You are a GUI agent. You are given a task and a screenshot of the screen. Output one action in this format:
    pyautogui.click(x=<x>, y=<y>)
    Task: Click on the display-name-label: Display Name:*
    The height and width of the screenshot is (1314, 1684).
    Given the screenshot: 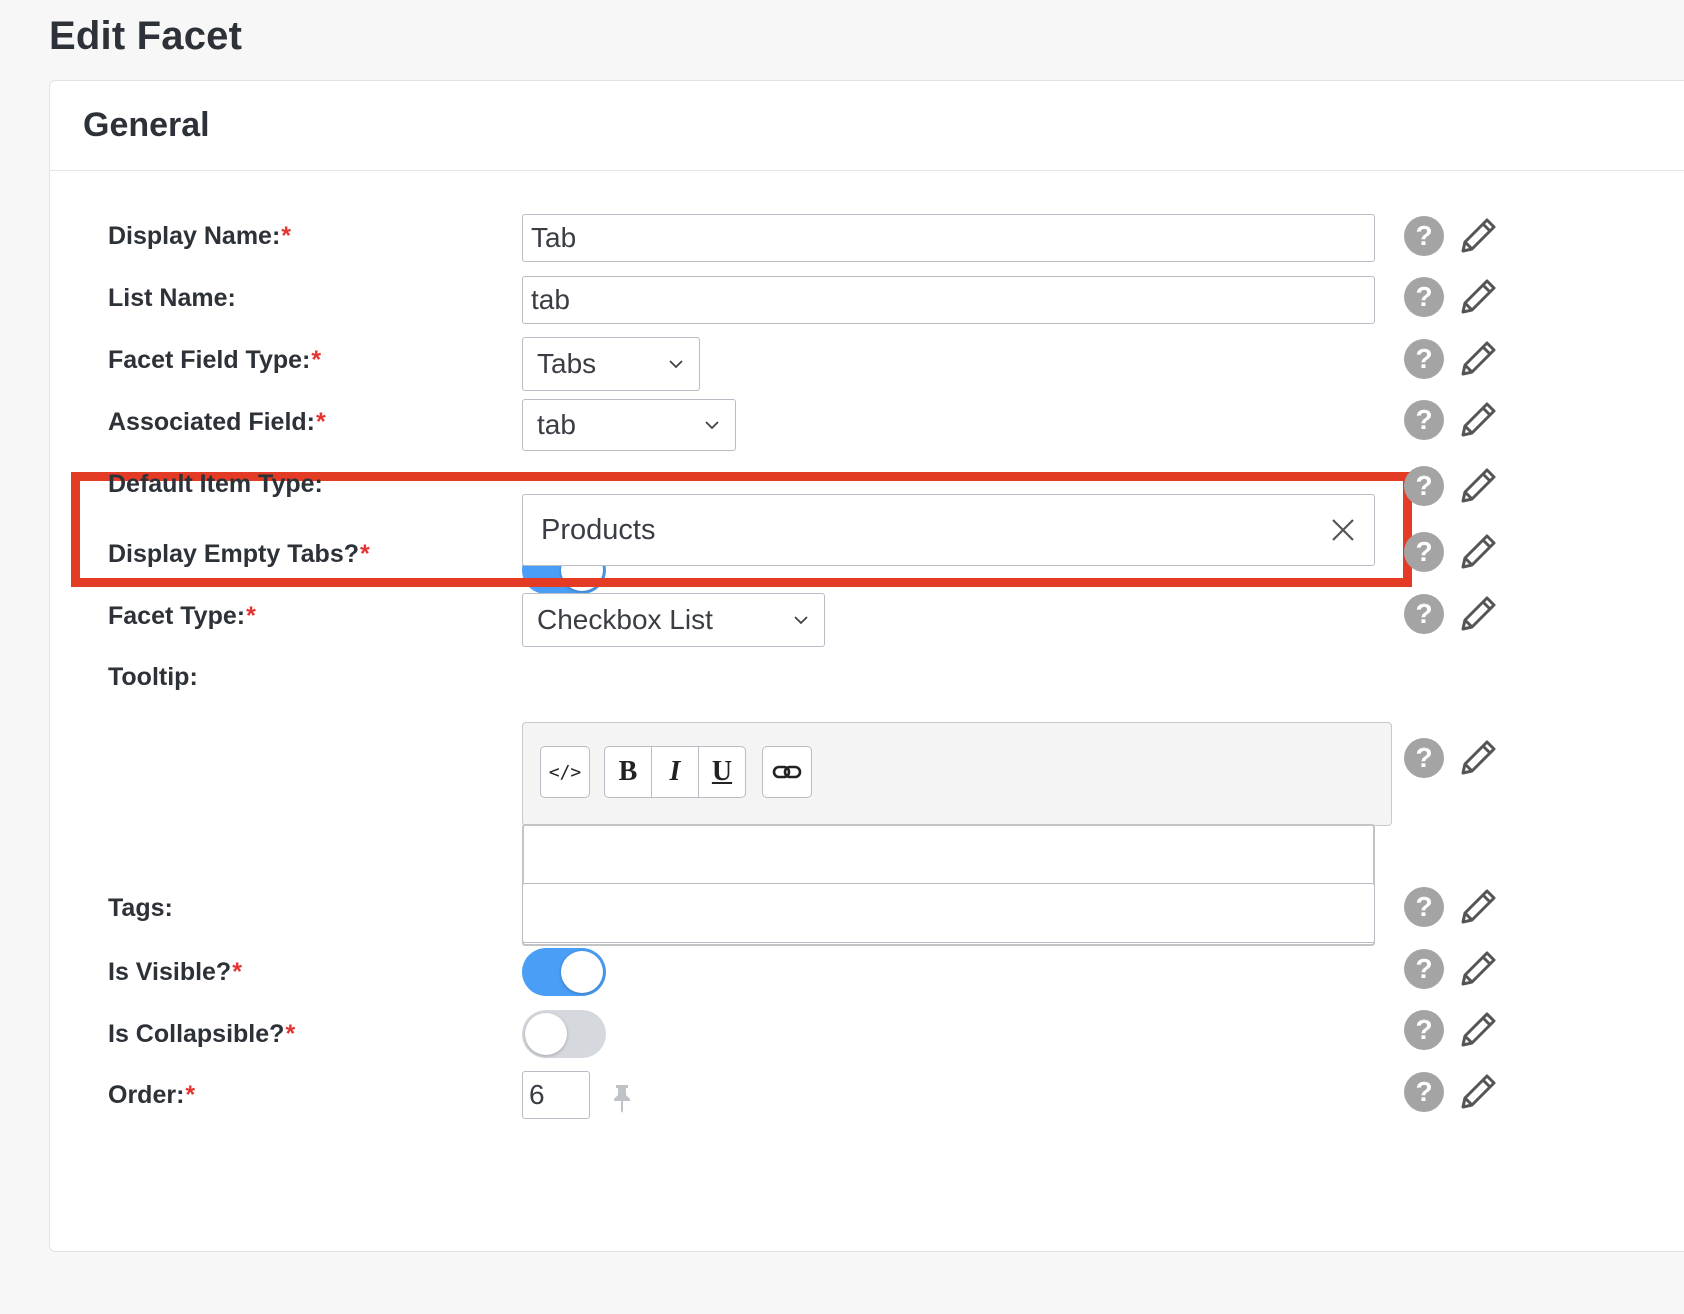 What is the action you would take?
    pyautogui.click(x=200, y=236)
    